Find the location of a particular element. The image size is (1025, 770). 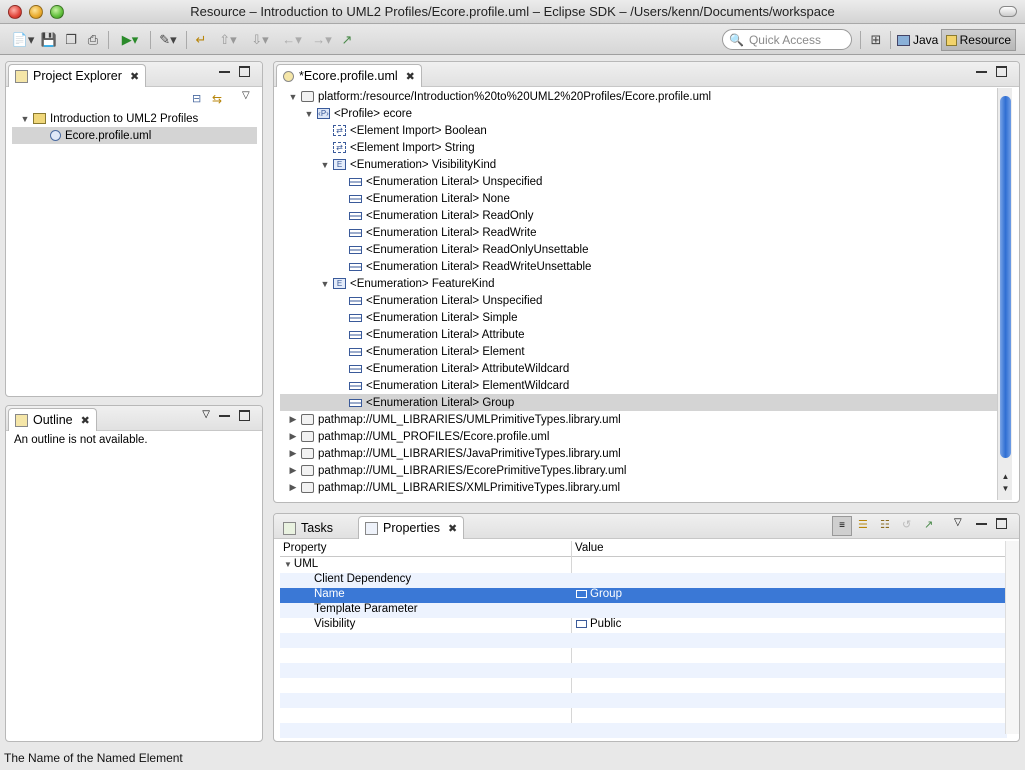

pencil-icon: ✎▾ is located at coordinates (168, 40).